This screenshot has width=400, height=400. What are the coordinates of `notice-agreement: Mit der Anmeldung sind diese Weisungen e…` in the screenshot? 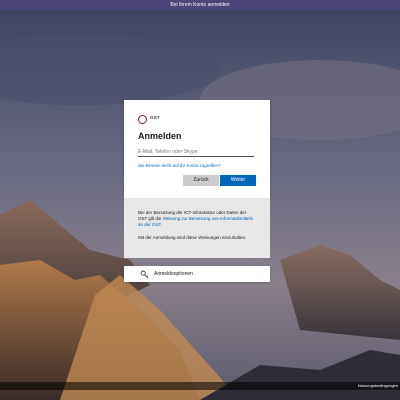 It's located at (192, 237).